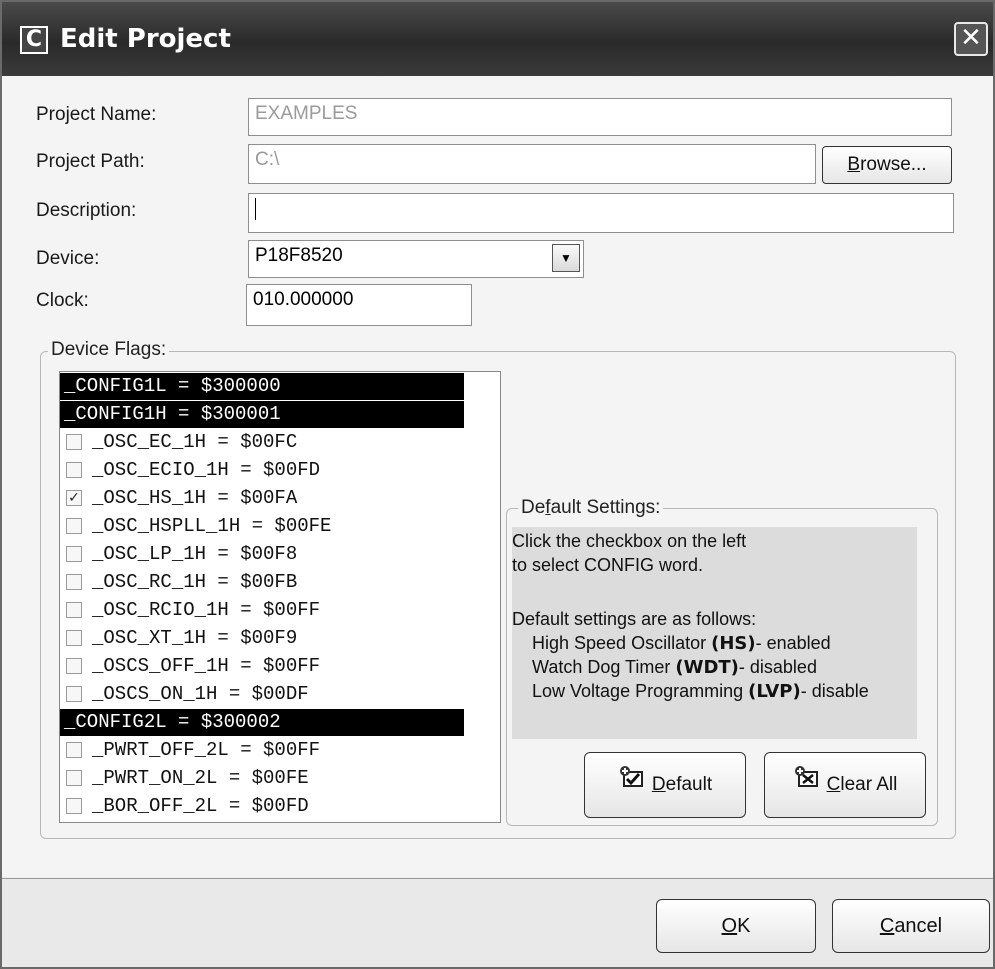 The width and height of the screenshot is (995, 969). Describe the element at coordinates (634, 619) in the screenshot. I see `info-line: Default settings are as follows:` at that location.